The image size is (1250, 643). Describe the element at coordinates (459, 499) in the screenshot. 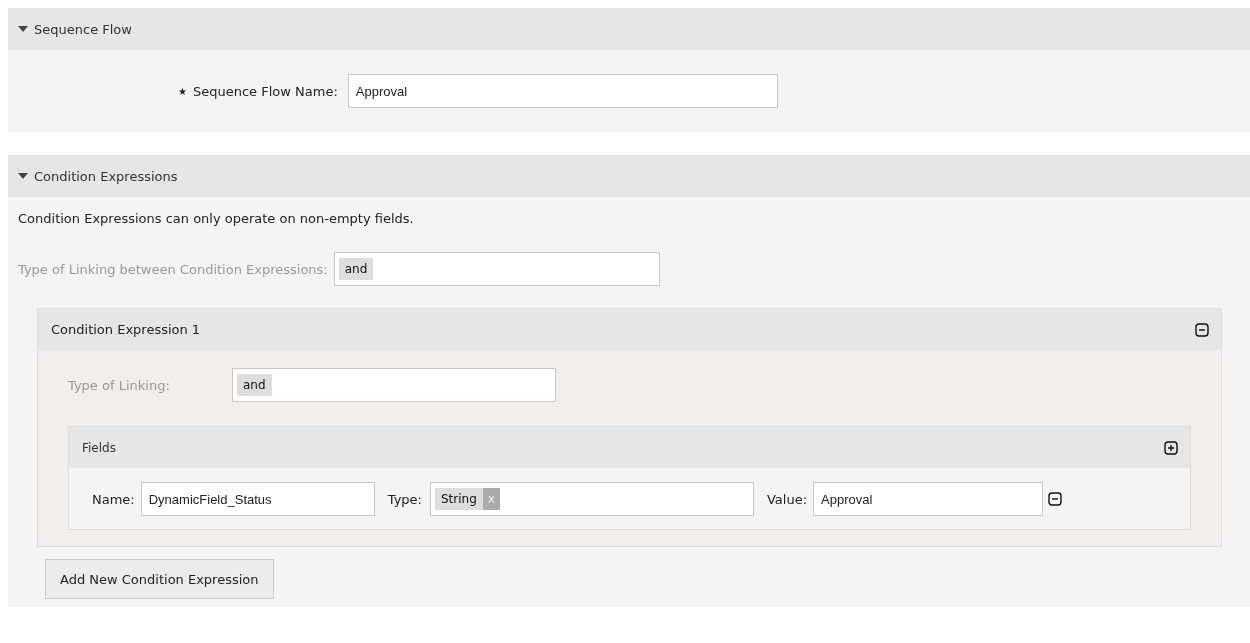

I see `selected-tag: String` at that location.